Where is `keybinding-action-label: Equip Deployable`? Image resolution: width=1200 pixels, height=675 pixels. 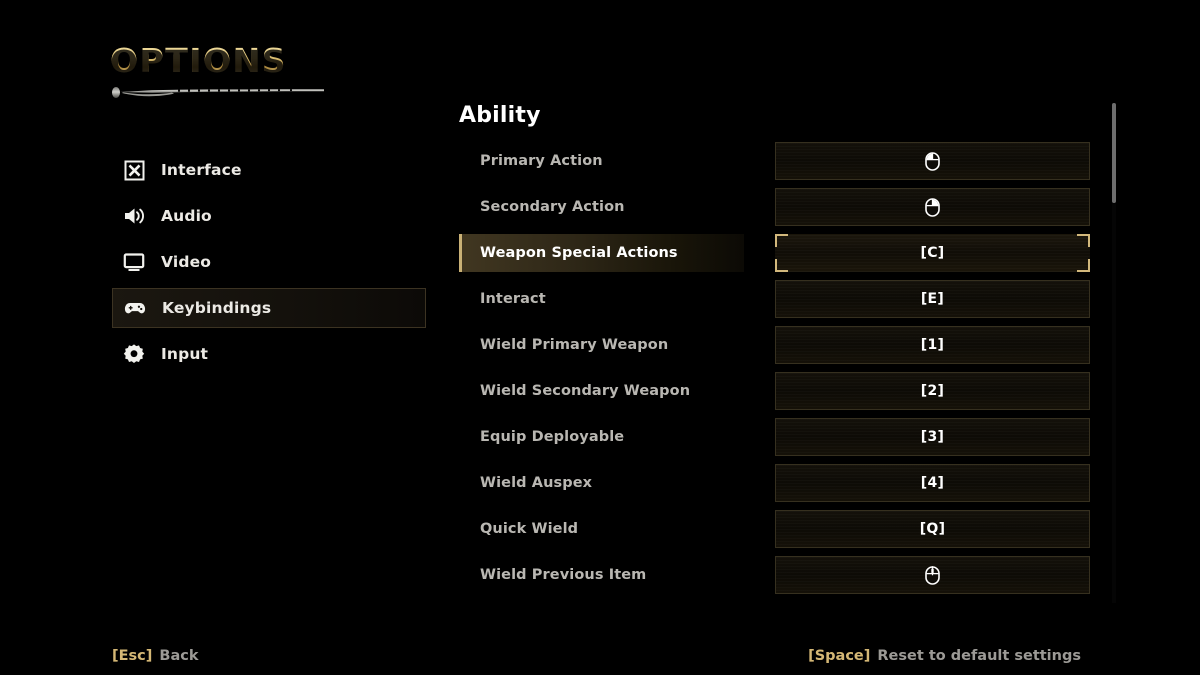
keybinding-action-label: Equip Deployable is located at coordinates (601, 437).